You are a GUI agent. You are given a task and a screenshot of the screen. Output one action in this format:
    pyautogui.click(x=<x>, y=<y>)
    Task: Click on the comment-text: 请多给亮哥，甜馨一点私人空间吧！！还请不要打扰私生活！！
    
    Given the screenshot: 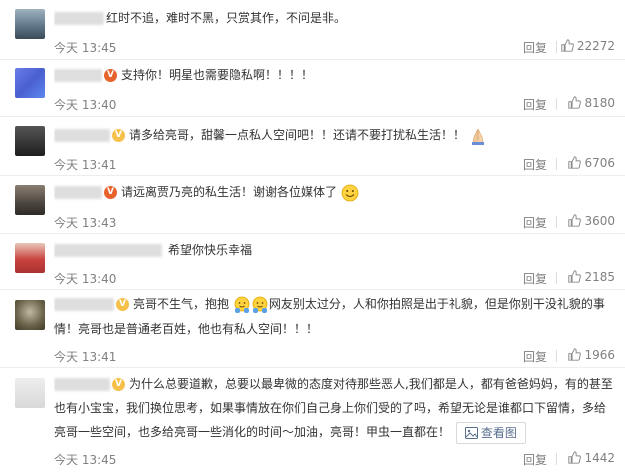 What is the action you would take?
    pyautogui.click(x=297, y=135)
    